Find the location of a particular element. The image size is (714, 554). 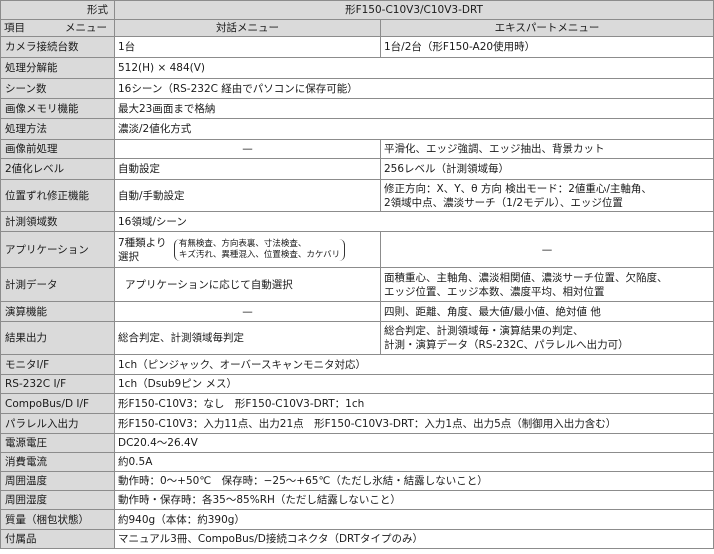

table-row: 周囲湿度 動作時・保存時：各35～85%RH（ただし結露しないこと） is located at coordinates (357, 500).